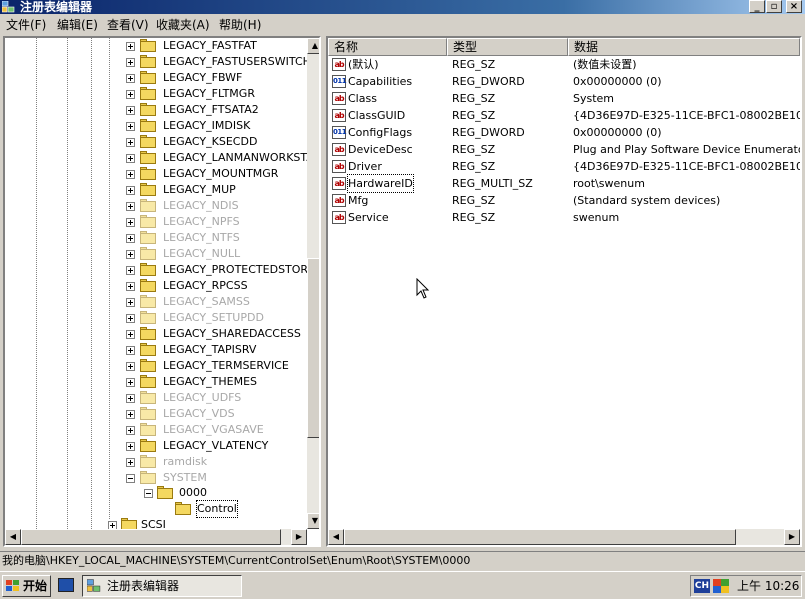  Describe the element at coordinates (774, 6) in the screenshot. I see `maximize-button: ▫` at that location.